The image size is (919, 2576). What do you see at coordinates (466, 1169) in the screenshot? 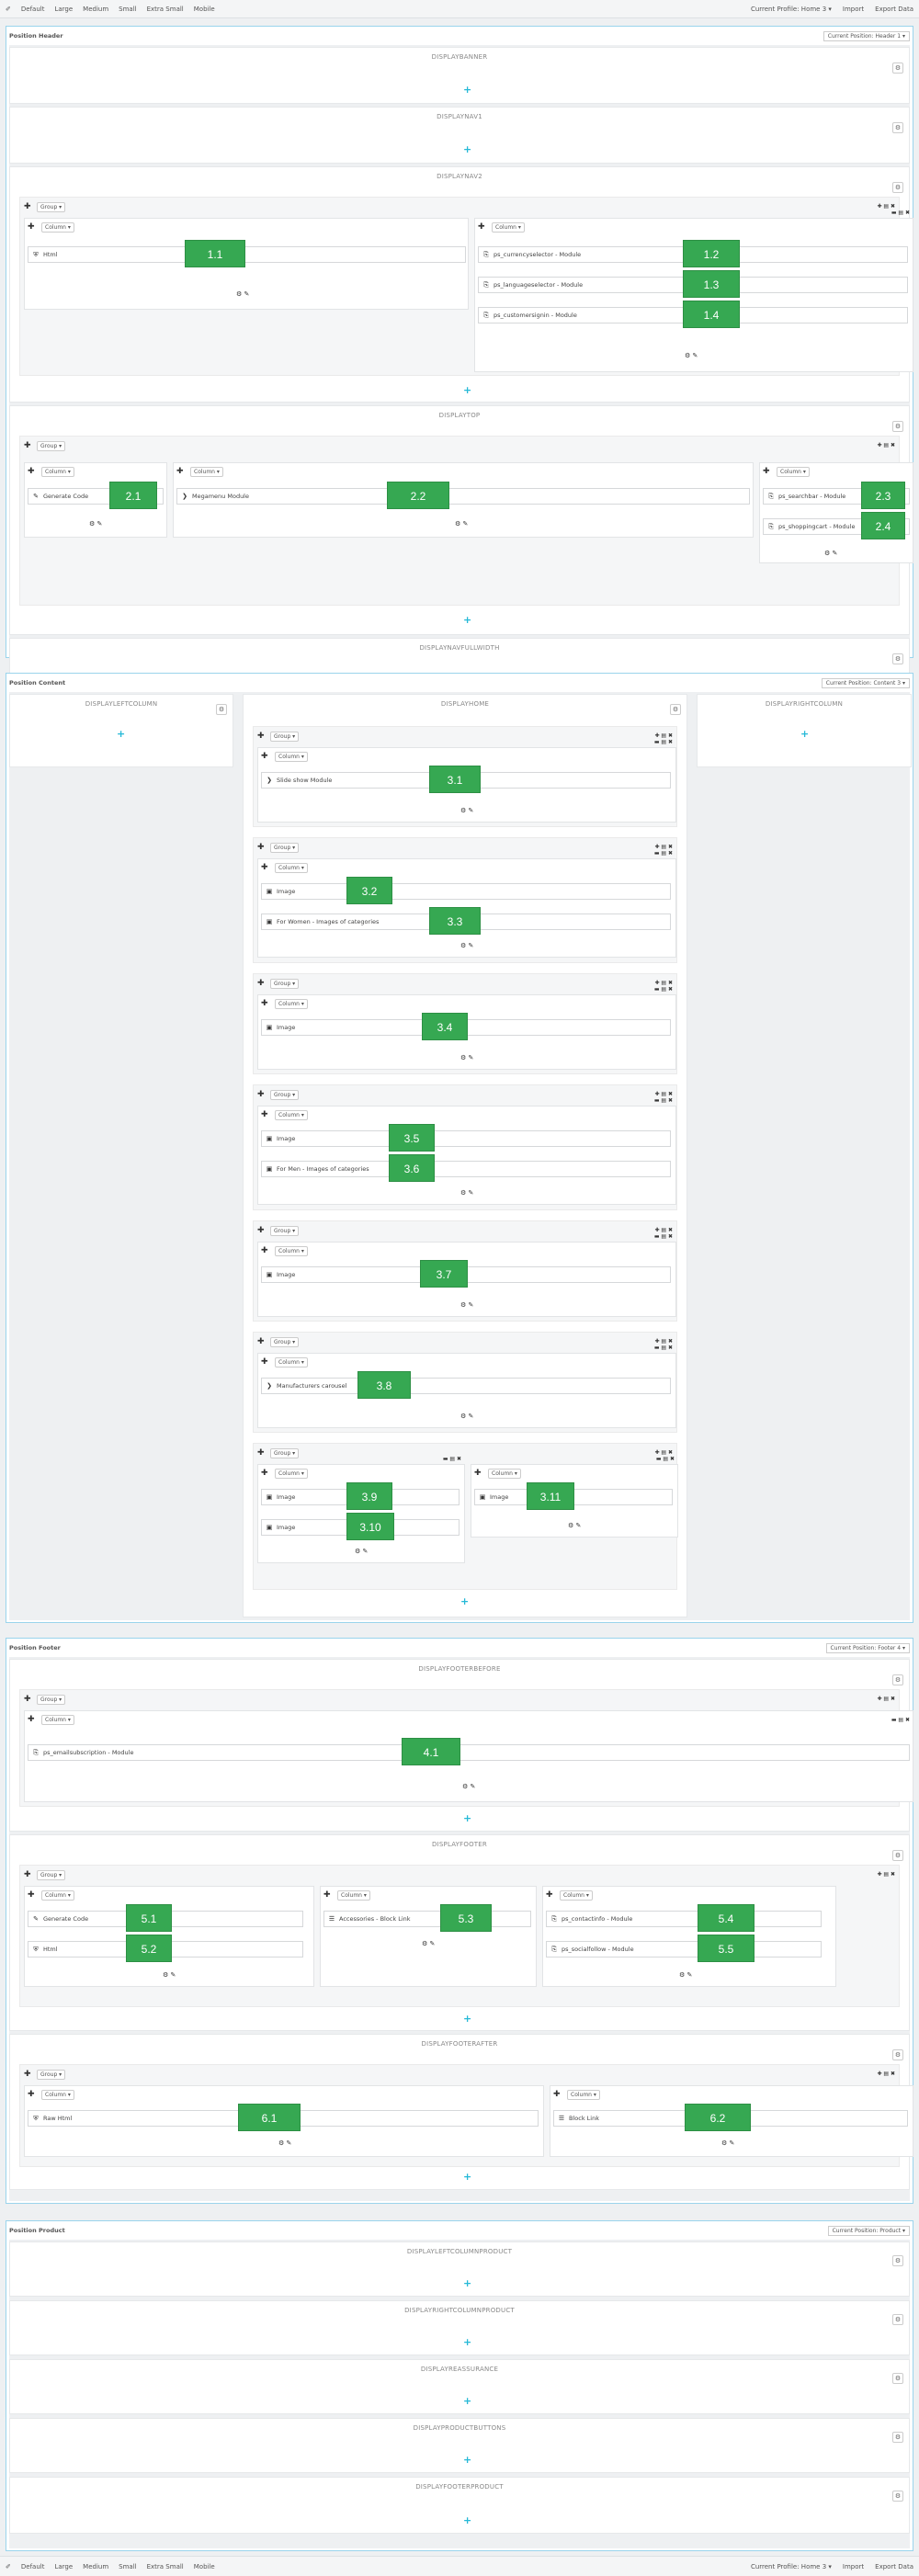
I see `module-row: ▣ For Men - Images of categories` at bounding box center [466, 1169].